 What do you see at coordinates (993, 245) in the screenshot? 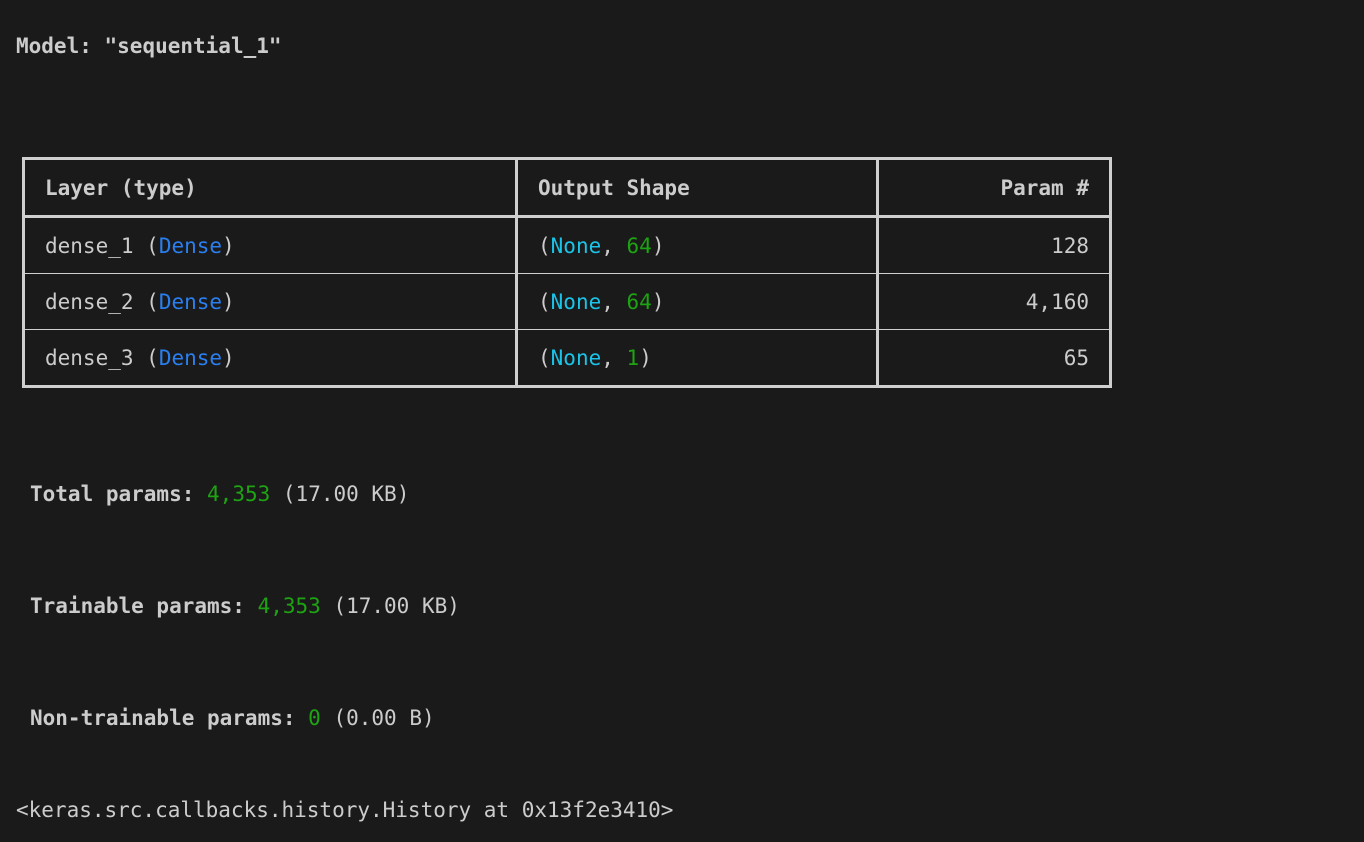
I see `param-count: 128` at bounding box center [993, 245].